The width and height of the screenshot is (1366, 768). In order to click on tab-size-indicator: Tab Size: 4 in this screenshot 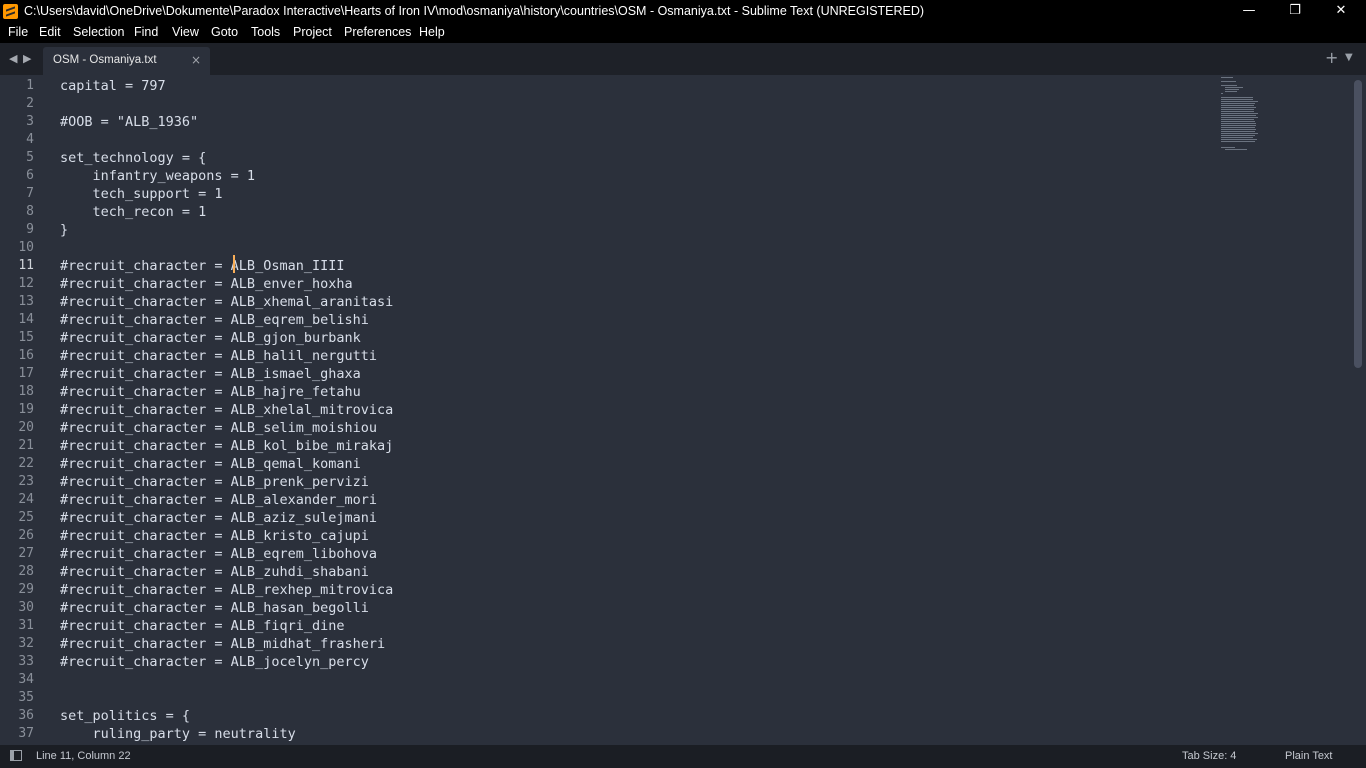, I will do `click(1209, 756)`.